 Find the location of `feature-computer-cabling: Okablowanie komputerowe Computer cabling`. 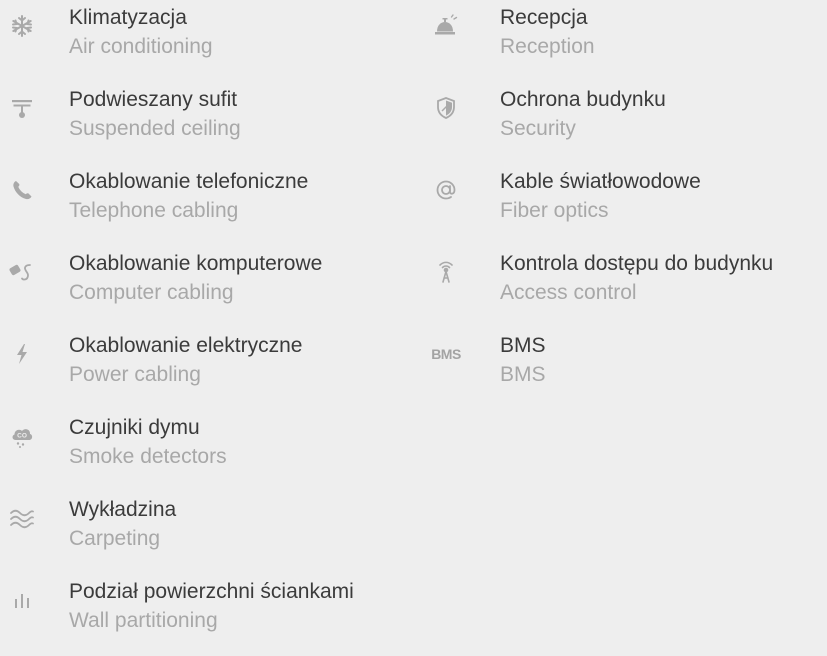

feature-computer-cabling: Okablowanie komputerowe Computer cabling is located at coordinates (210, 287).